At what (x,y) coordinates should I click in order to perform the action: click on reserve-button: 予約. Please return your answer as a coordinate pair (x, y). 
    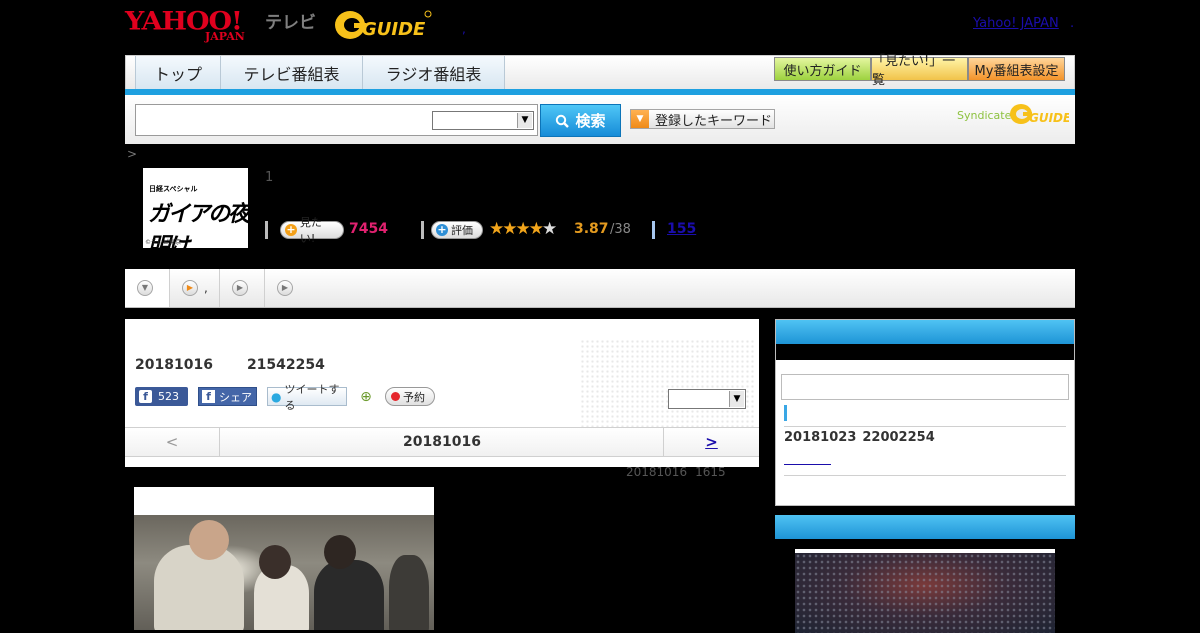
    Looking at the image, I should click on (410, 396).